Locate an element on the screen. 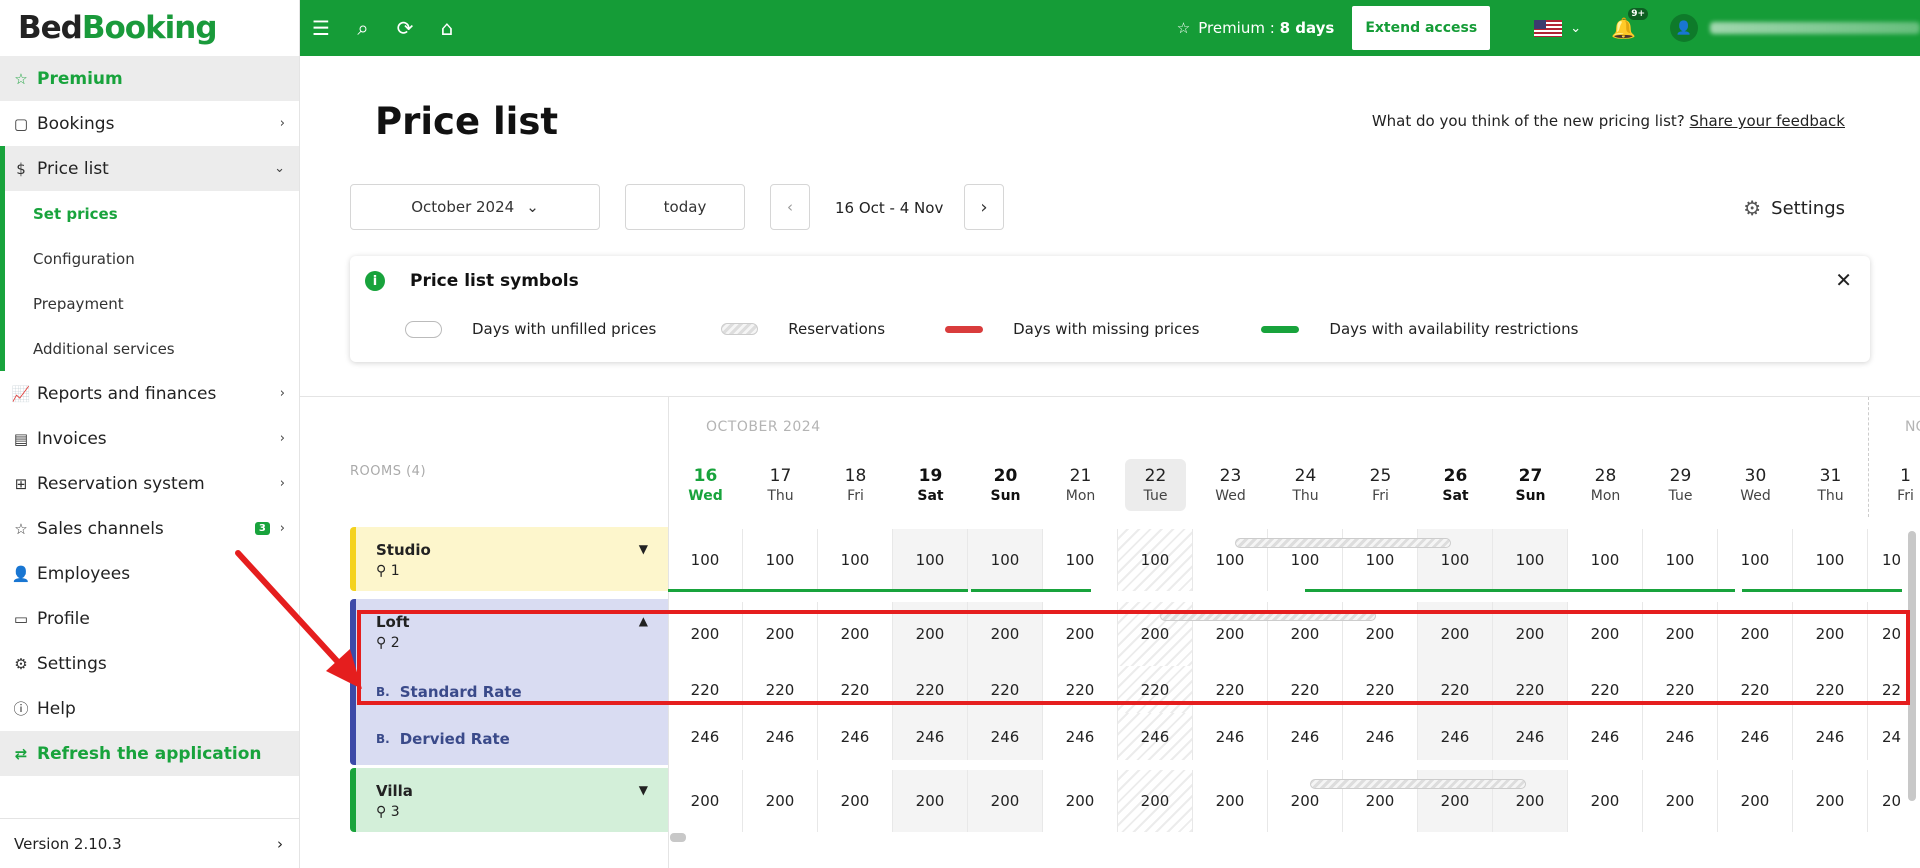 Image resolution: width=1920 pixels, height=868 pixels. month-select: October 2024 ⌄ is located at coordinates (475, 207).